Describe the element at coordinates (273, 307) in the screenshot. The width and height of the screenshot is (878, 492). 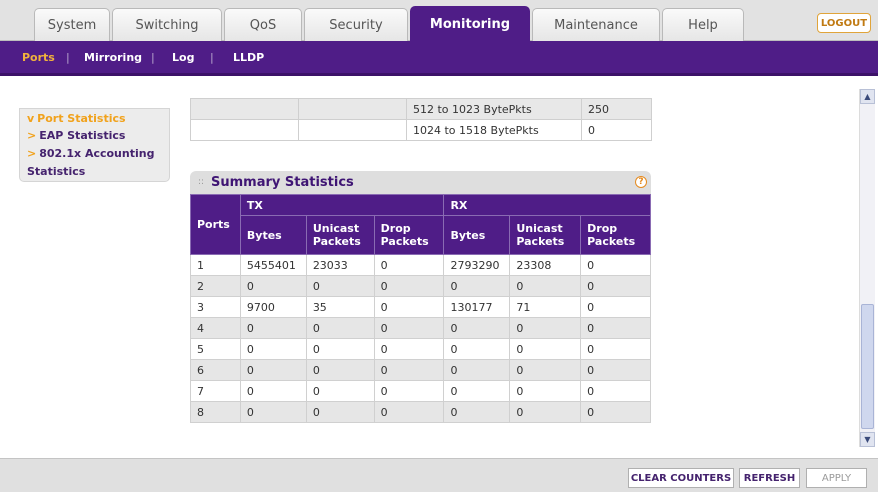
I see `cell-tx-bytes: 9700` at that location.